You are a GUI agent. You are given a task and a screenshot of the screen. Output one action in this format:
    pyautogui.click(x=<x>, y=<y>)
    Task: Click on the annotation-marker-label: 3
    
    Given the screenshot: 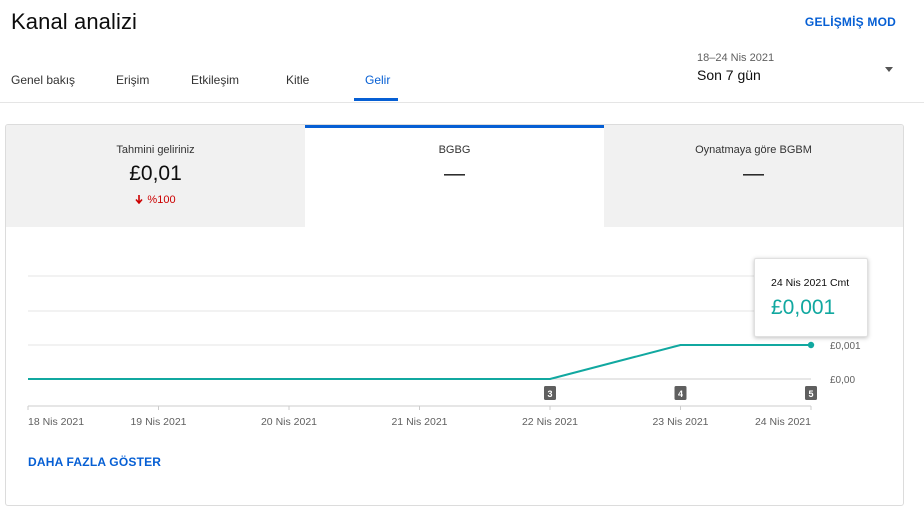 What is the action you would take?
    pyautogui.click(x=549, y=394)
    